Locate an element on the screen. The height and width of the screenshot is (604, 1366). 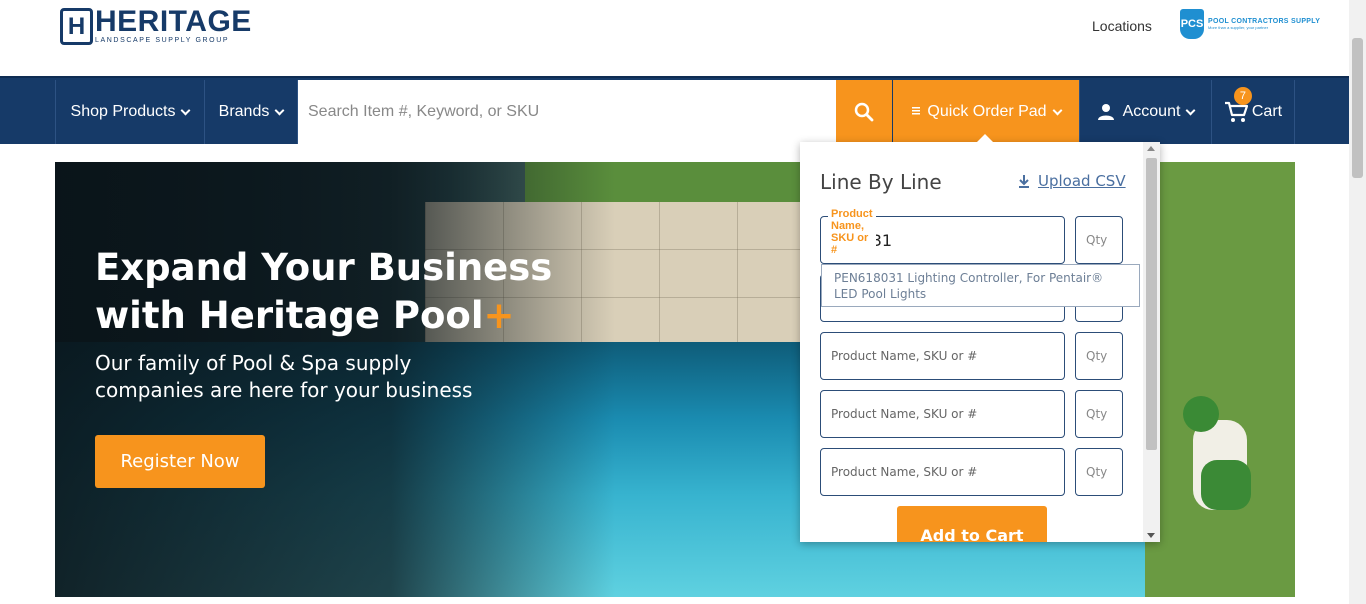
nav-brands: Brands is located at coordinates (251, 112).